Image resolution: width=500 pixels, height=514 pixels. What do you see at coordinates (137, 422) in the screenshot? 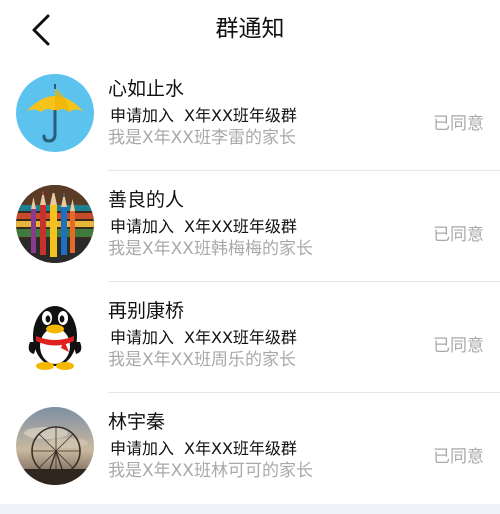
I see `member-name: 林宇秦` at bounding box center [137, 422].